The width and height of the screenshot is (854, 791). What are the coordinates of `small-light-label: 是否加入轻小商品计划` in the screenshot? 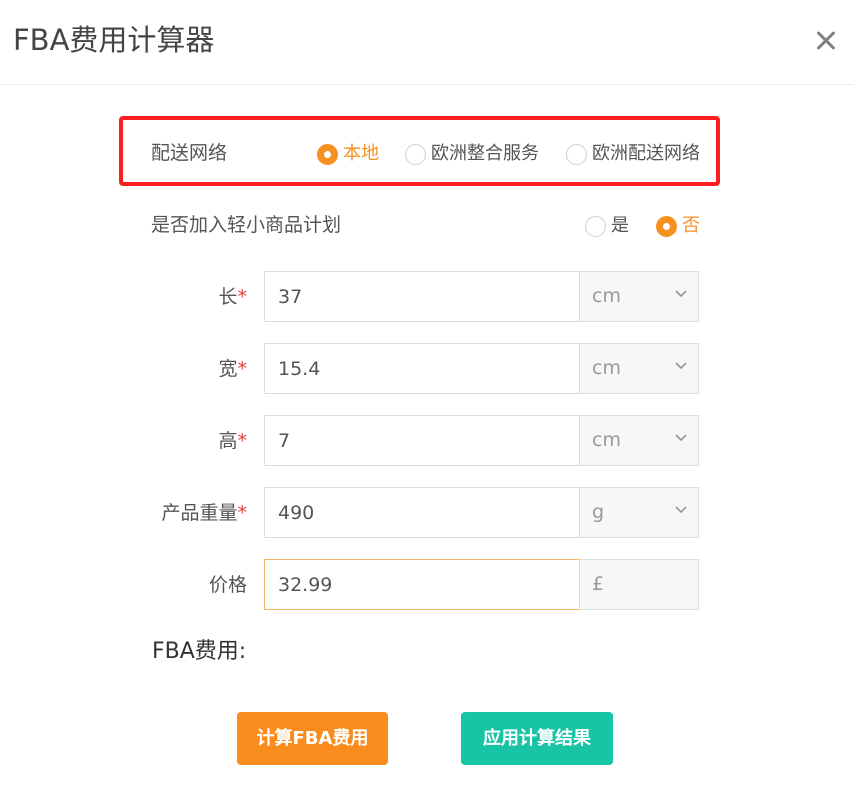 It's located at (246, 225).